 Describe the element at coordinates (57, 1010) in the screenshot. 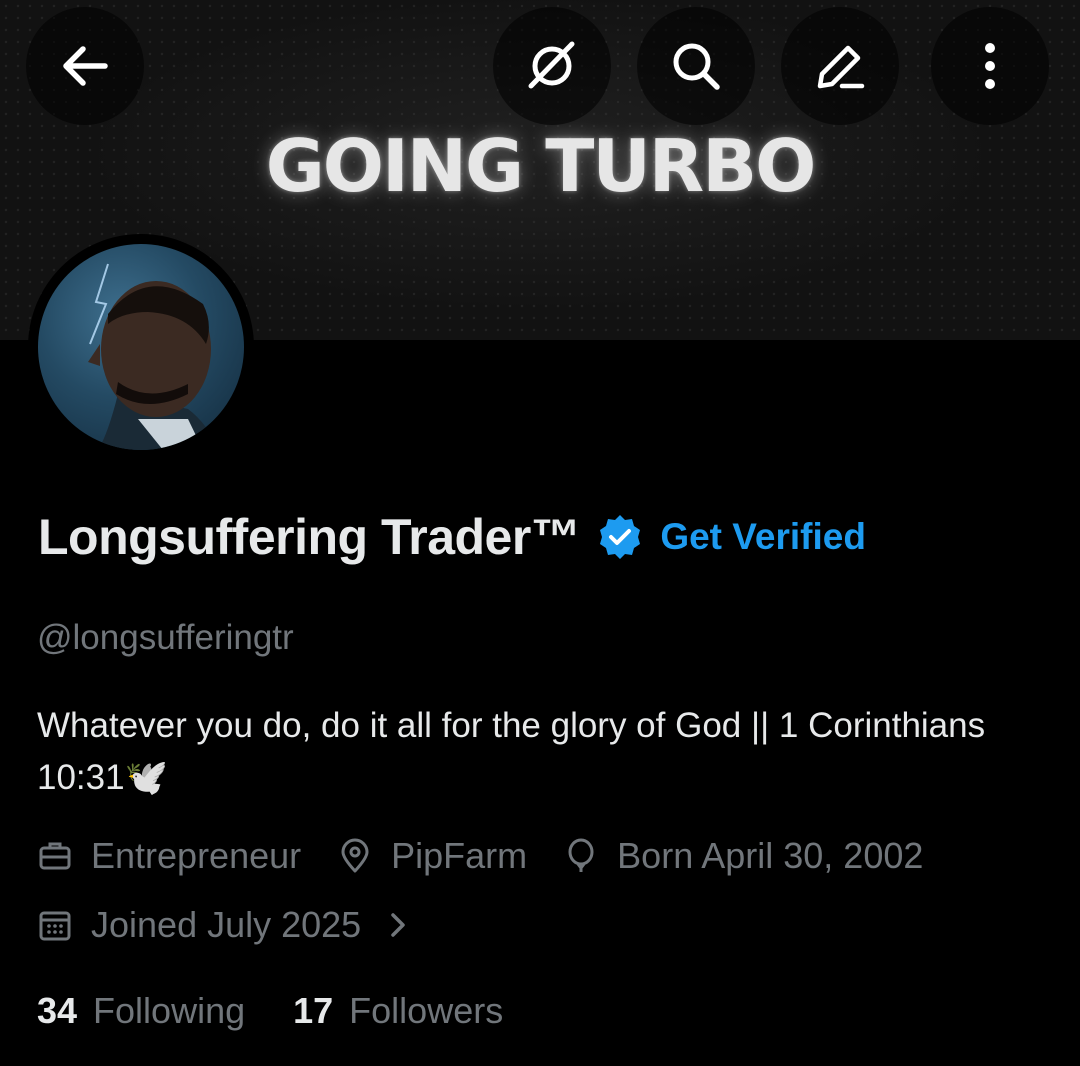

I see `following-count: 34` at that location.